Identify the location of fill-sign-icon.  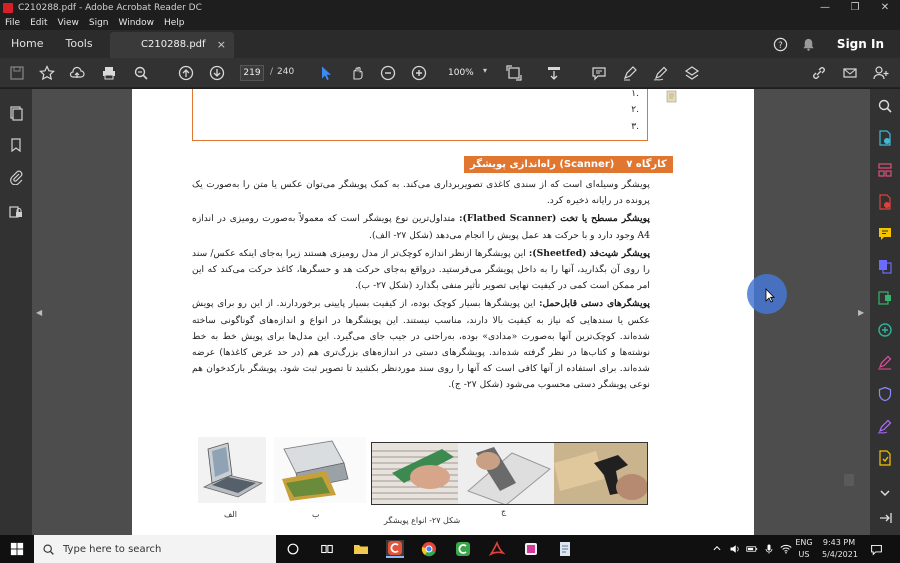
(885, 362).